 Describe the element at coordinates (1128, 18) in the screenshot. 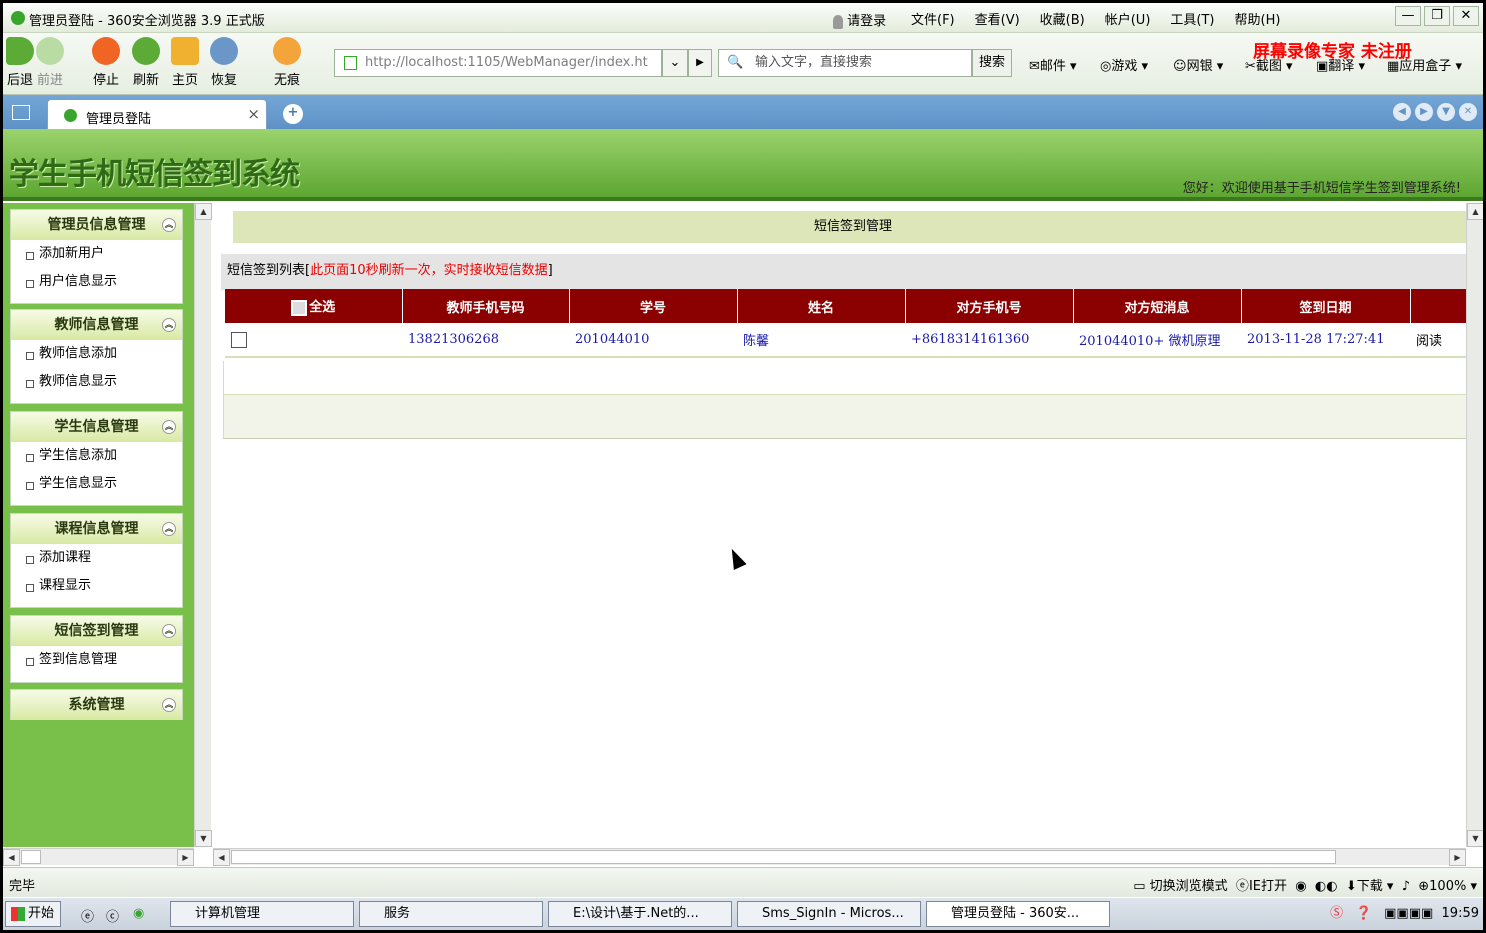

I see `menu-account: 帐户(U)` at that location.